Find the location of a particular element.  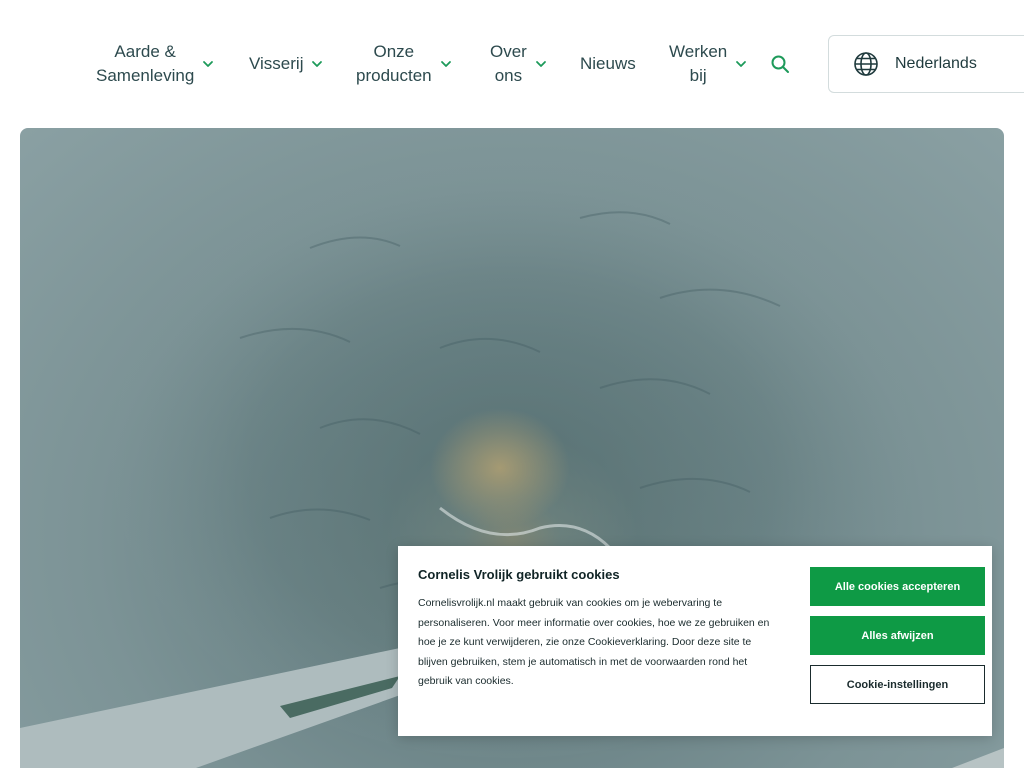

nav-item-label: Over ons is located at coordinates (508, 64).